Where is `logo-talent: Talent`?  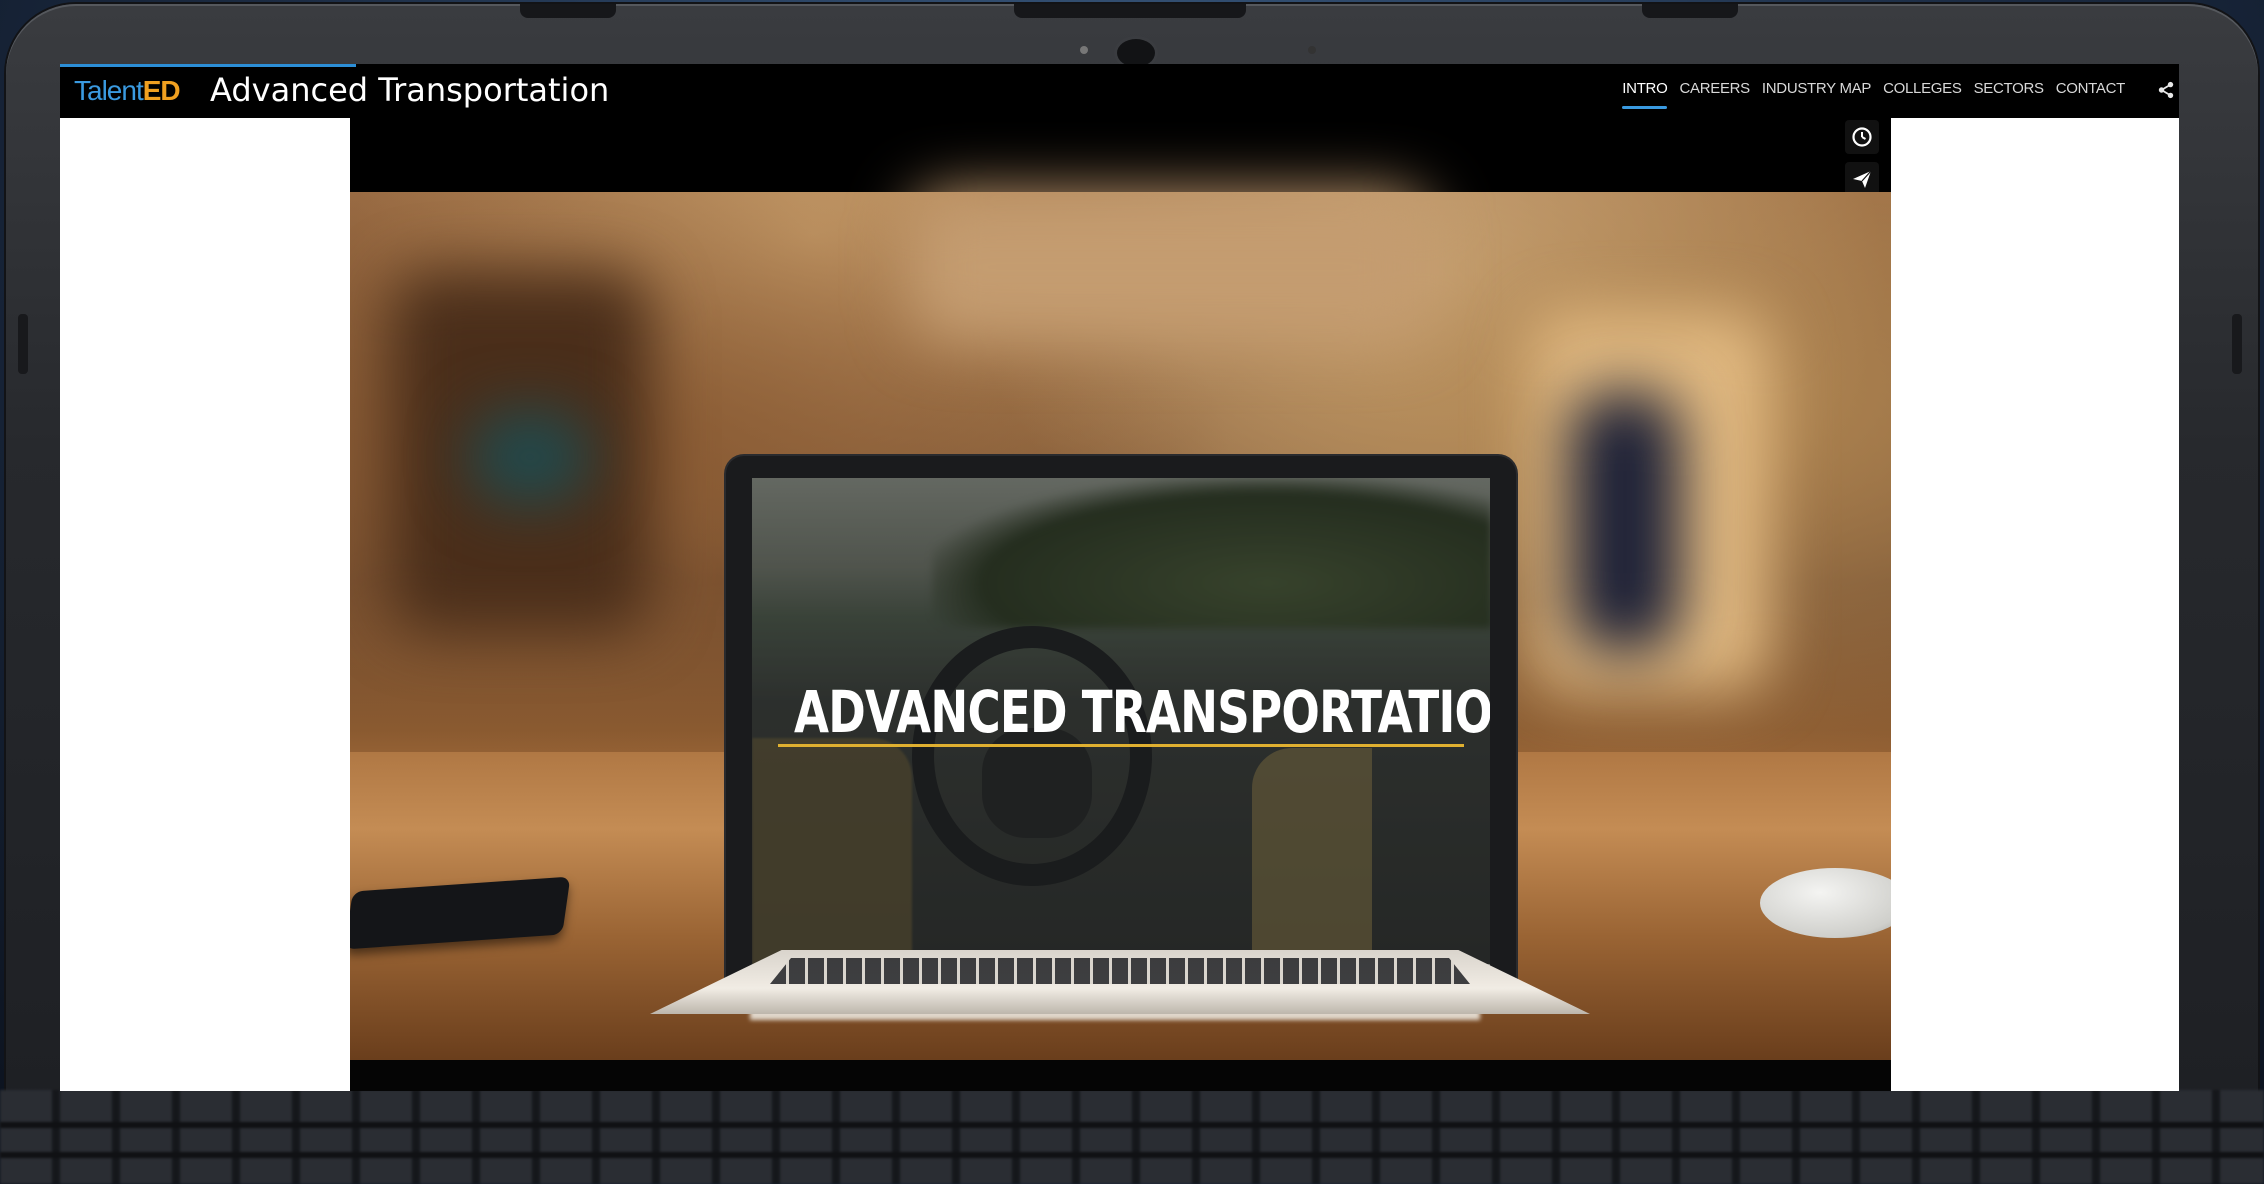 logo-talent: Talent is located at coordinates (109, 90).